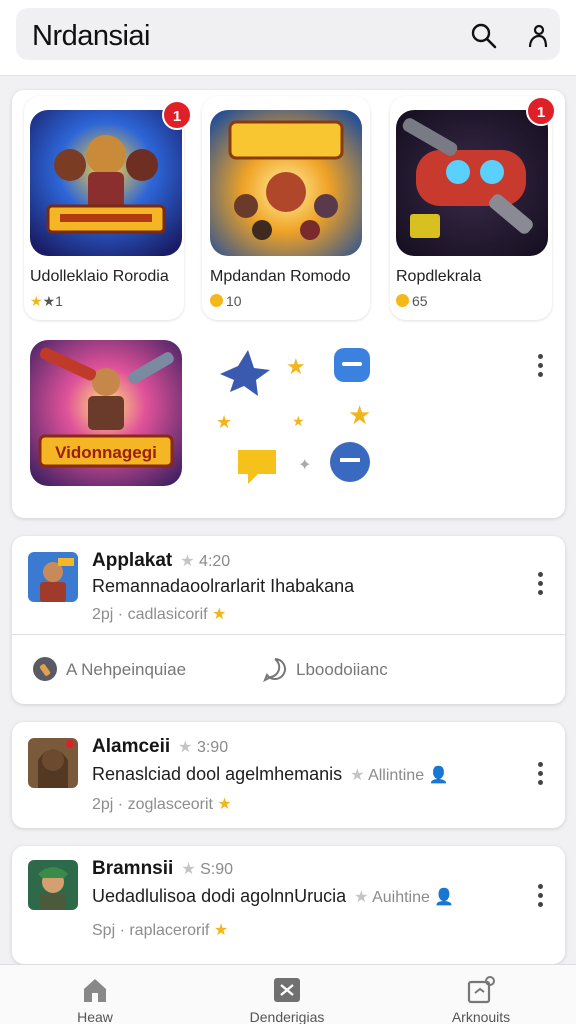 Image resolution: width=576 pixels, height=1024 pixels. What do you see at coordinates (162, 804) in the screenshot?
I see `post-subtitle: 2pj · zoglasceorit ★` at bounding box center [162, 804].